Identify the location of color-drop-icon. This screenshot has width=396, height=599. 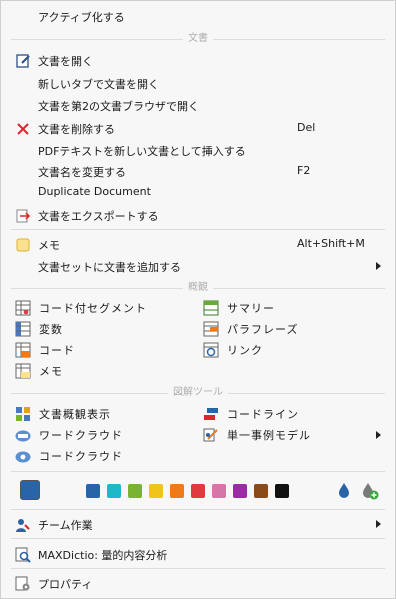
(344, 490).